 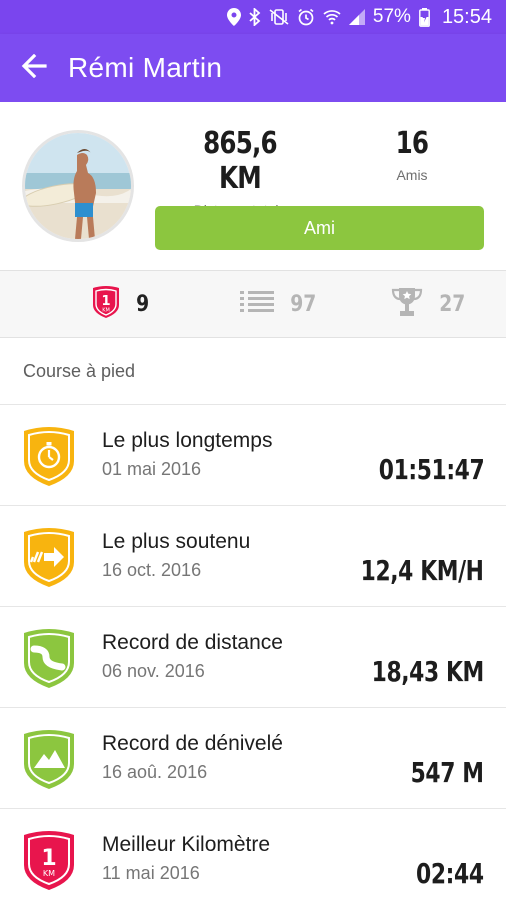 I want to click on arrow-left-icon, so click(x=34, y=68).